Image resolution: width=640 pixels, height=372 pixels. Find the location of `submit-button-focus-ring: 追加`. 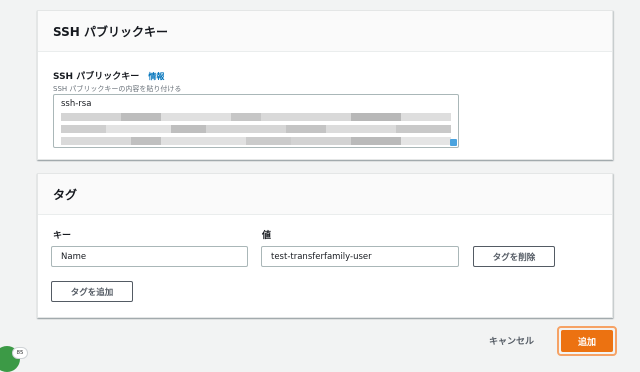

submit-button-focus-ring: 追加 is located at coordinates (587, 341).